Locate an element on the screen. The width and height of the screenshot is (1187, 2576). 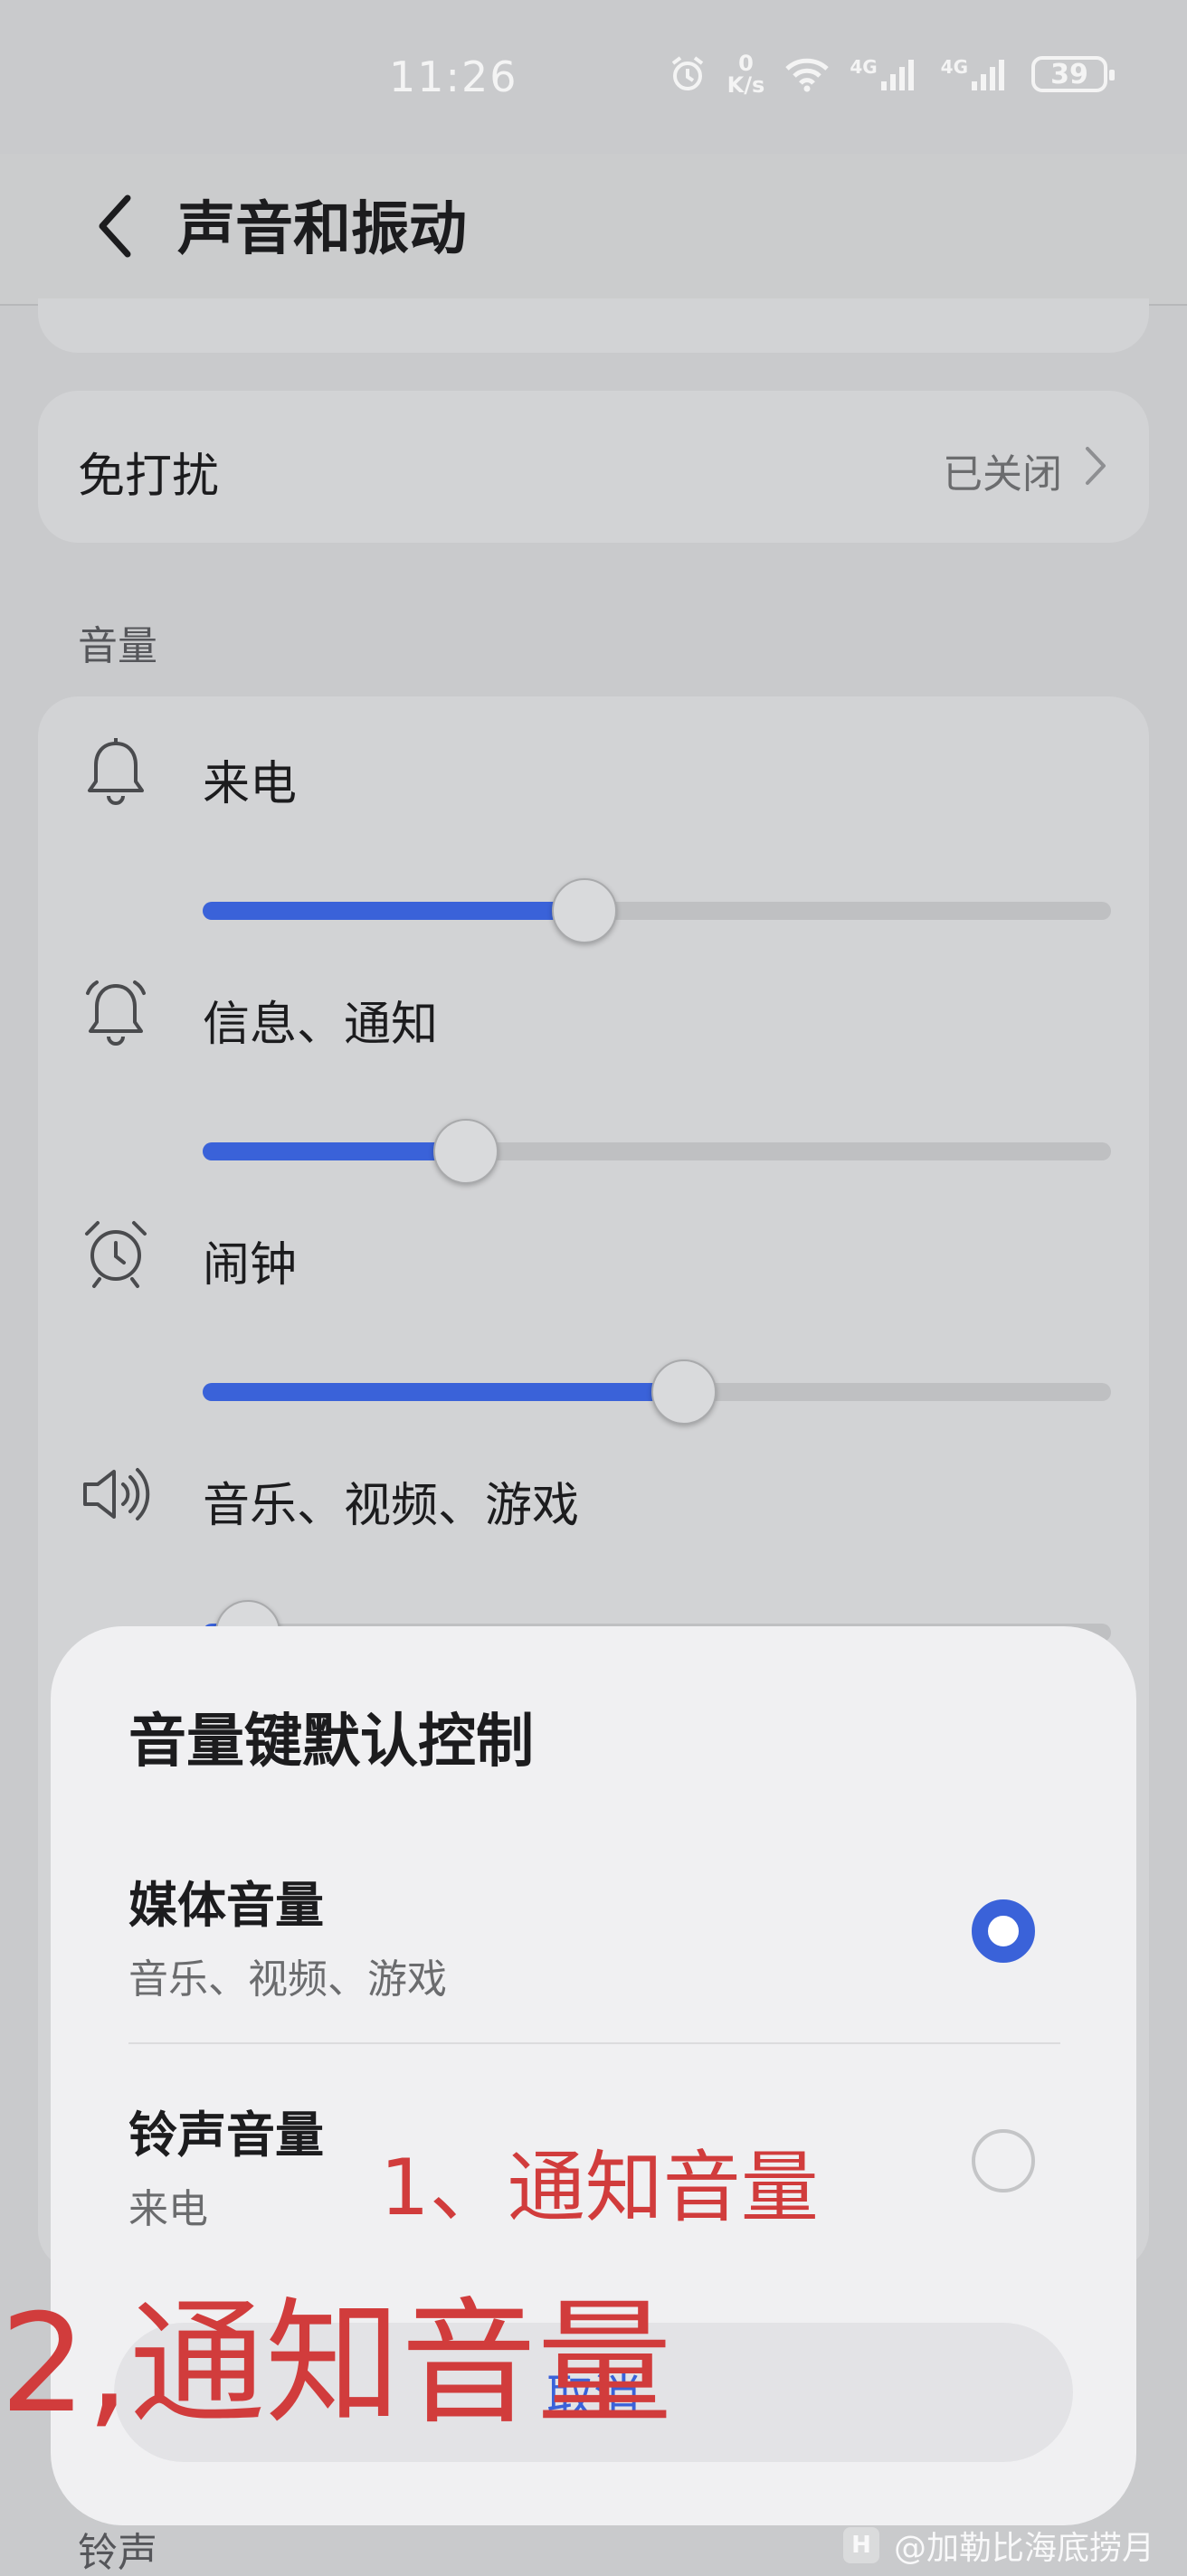
signal-2: 4G is located at coordinates (976, 74).